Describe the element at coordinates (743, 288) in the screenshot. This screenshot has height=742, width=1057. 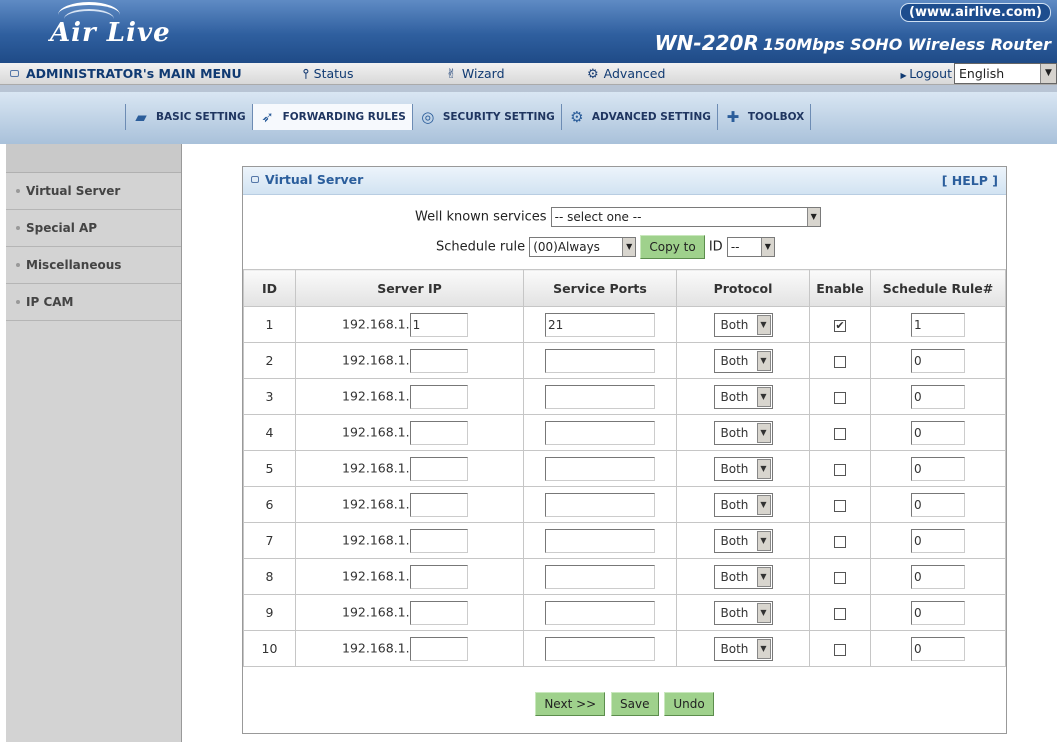
I see `header-protocol: Protocol` at that location.